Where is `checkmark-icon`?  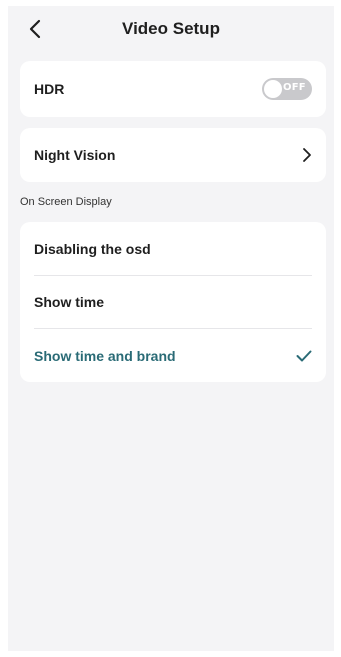 checkmark-icon is located at coordinates (304, 355).